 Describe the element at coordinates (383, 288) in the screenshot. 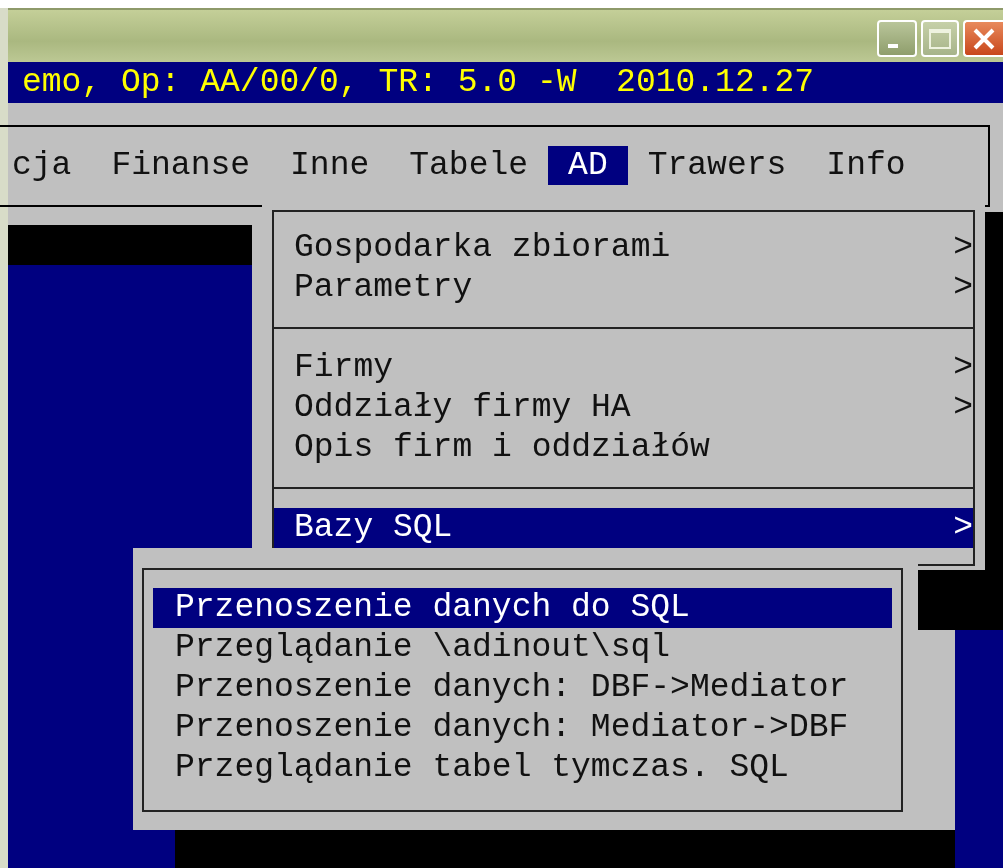

I see `menu-item-label: Parametry` at that location.